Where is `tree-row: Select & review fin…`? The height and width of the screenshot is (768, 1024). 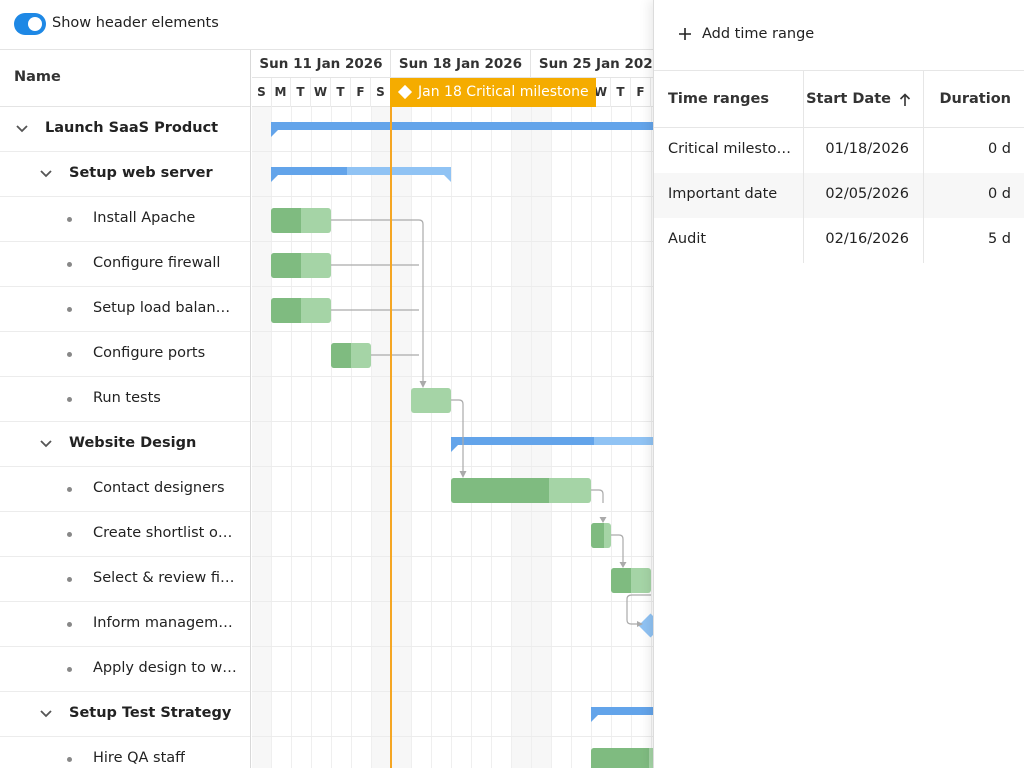
tree-row: Select & review fin… is located at coordinates (125, 579).